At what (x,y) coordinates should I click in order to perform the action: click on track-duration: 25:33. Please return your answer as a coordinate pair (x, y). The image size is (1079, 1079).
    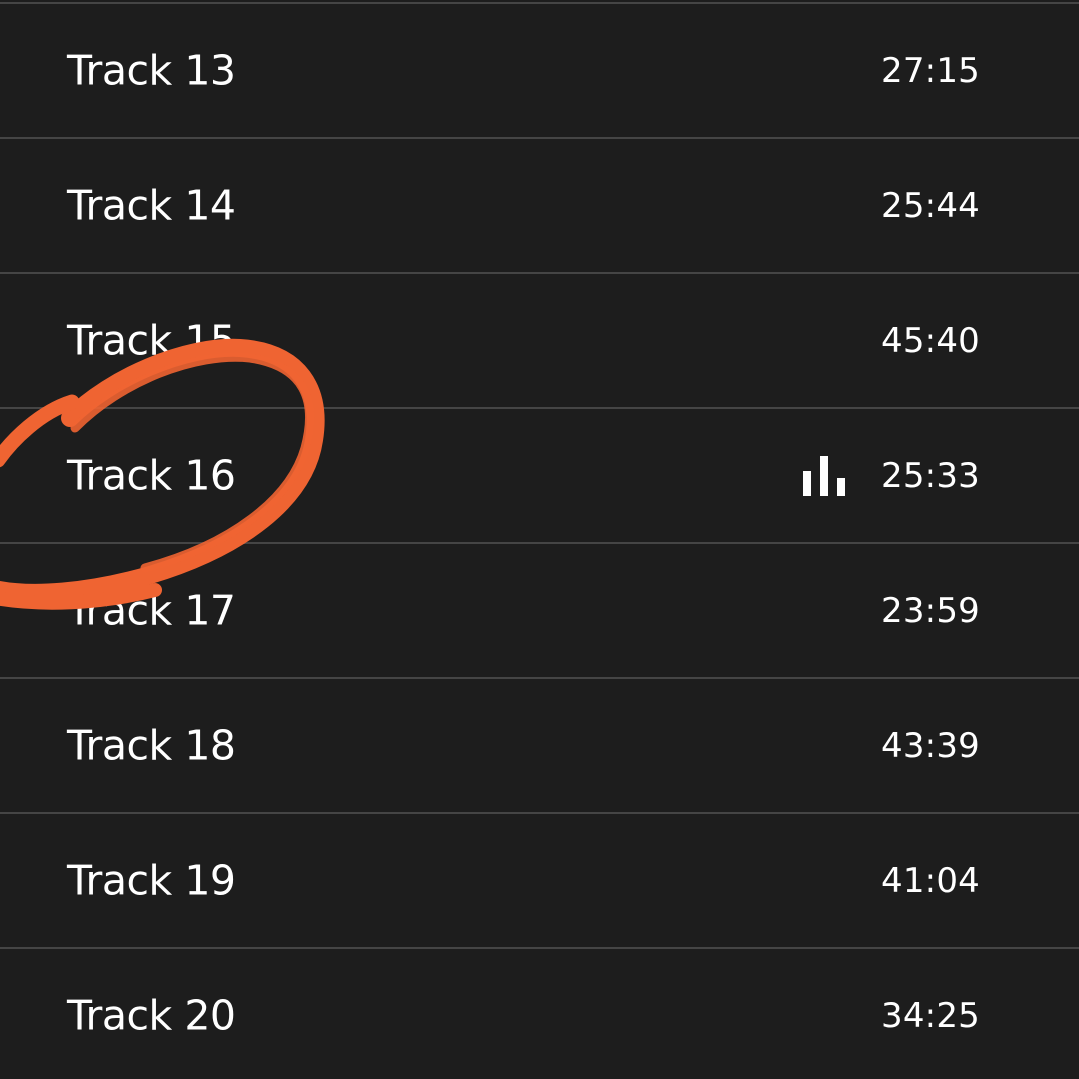
    Looking at the image, I should click on (930, 475).